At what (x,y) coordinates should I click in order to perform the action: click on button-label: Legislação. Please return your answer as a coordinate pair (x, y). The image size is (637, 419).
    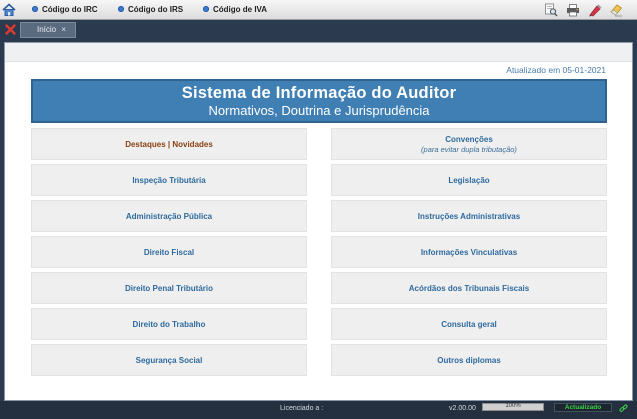
    Looking at the image, I should click on (469, 180).